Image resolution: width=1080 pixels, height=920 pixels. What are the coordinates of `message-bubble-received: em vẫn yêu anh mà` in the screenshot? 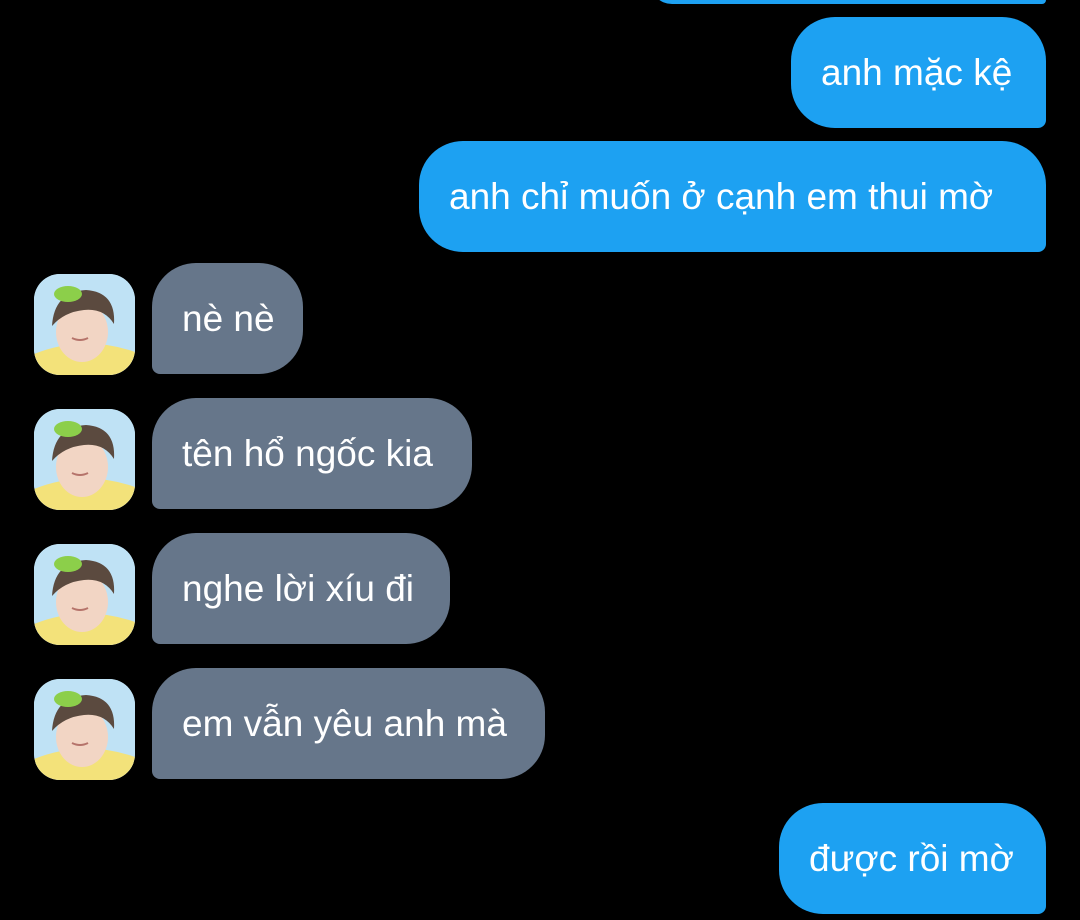 It's located at (348, 723).